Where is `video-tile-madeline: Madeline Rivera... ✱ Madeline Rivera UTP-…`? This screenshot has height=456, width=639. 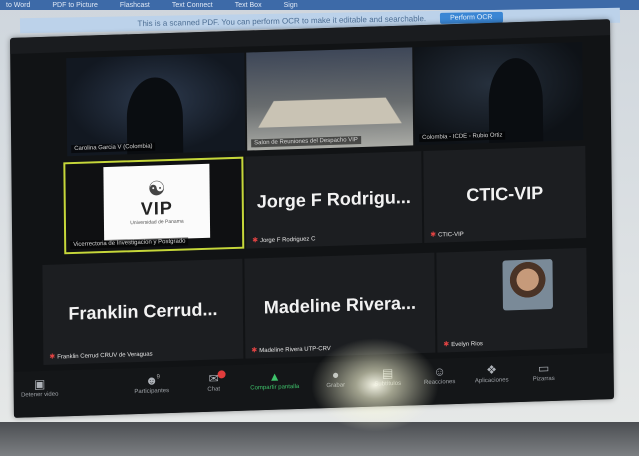 video-tile-madeline: Madeline Rivera... ✱ Madeline Rivera UTP-… is located at coordinates (340, 305).